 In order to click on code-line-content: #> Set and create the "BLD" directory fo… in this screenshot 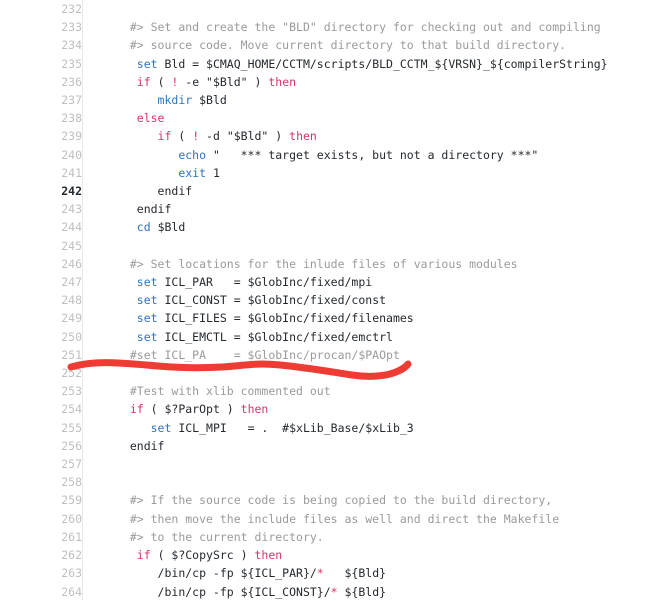, I will do `click(374, 27)`.